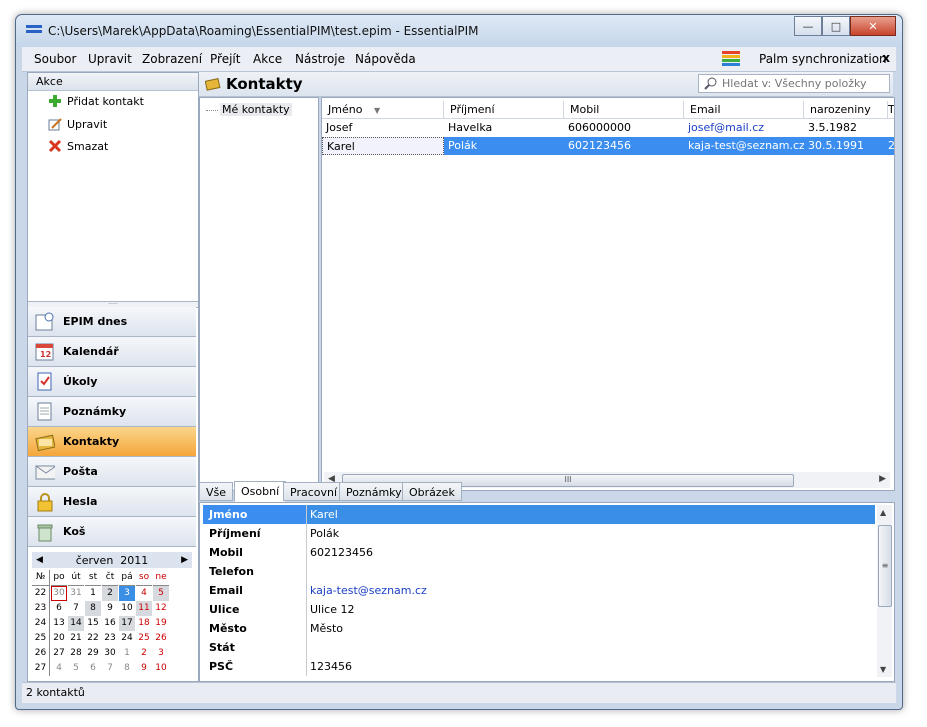 The width and height of the screenshot is (927, 727). Describe the element at coordinates (802, 83) in the screenshot. I see `search-input` at that location.